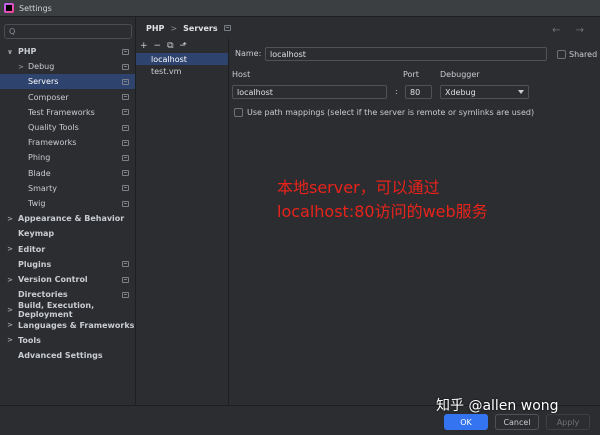 The height and width of the screenshot is (435, 600). I want to click on sidebar-item-label: Directories, so click(43, 295).